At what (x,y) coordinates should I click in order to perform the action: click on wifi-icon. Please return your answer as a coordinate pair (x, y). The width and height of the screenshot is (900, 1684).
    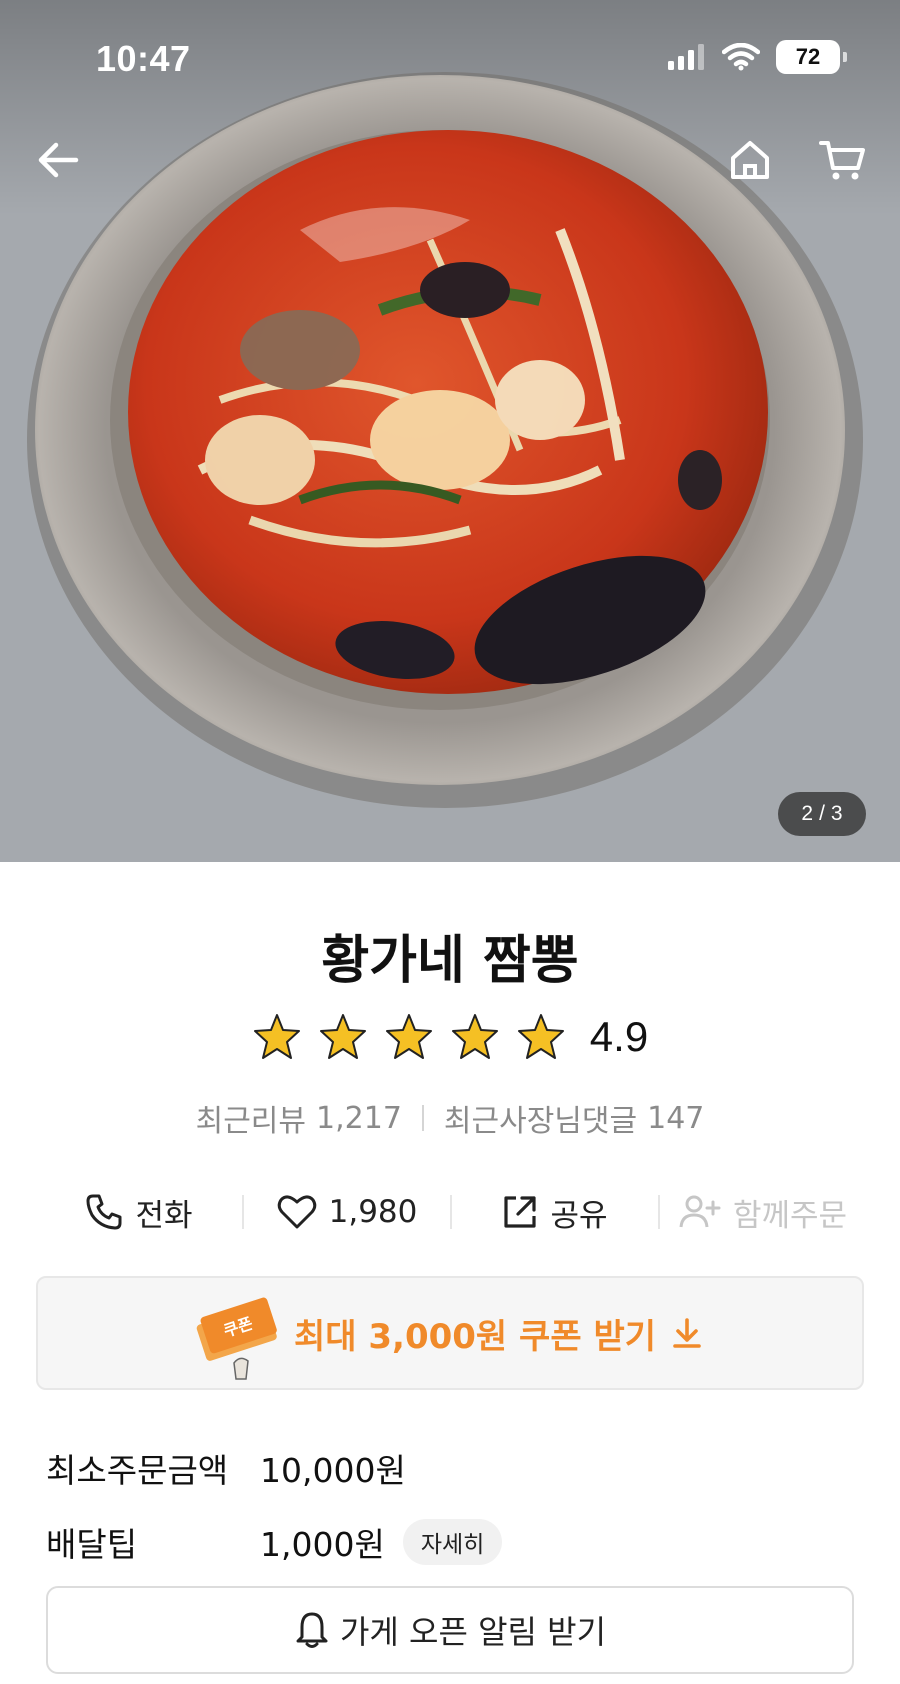
    Looking at the image, I should click on (741, 57).